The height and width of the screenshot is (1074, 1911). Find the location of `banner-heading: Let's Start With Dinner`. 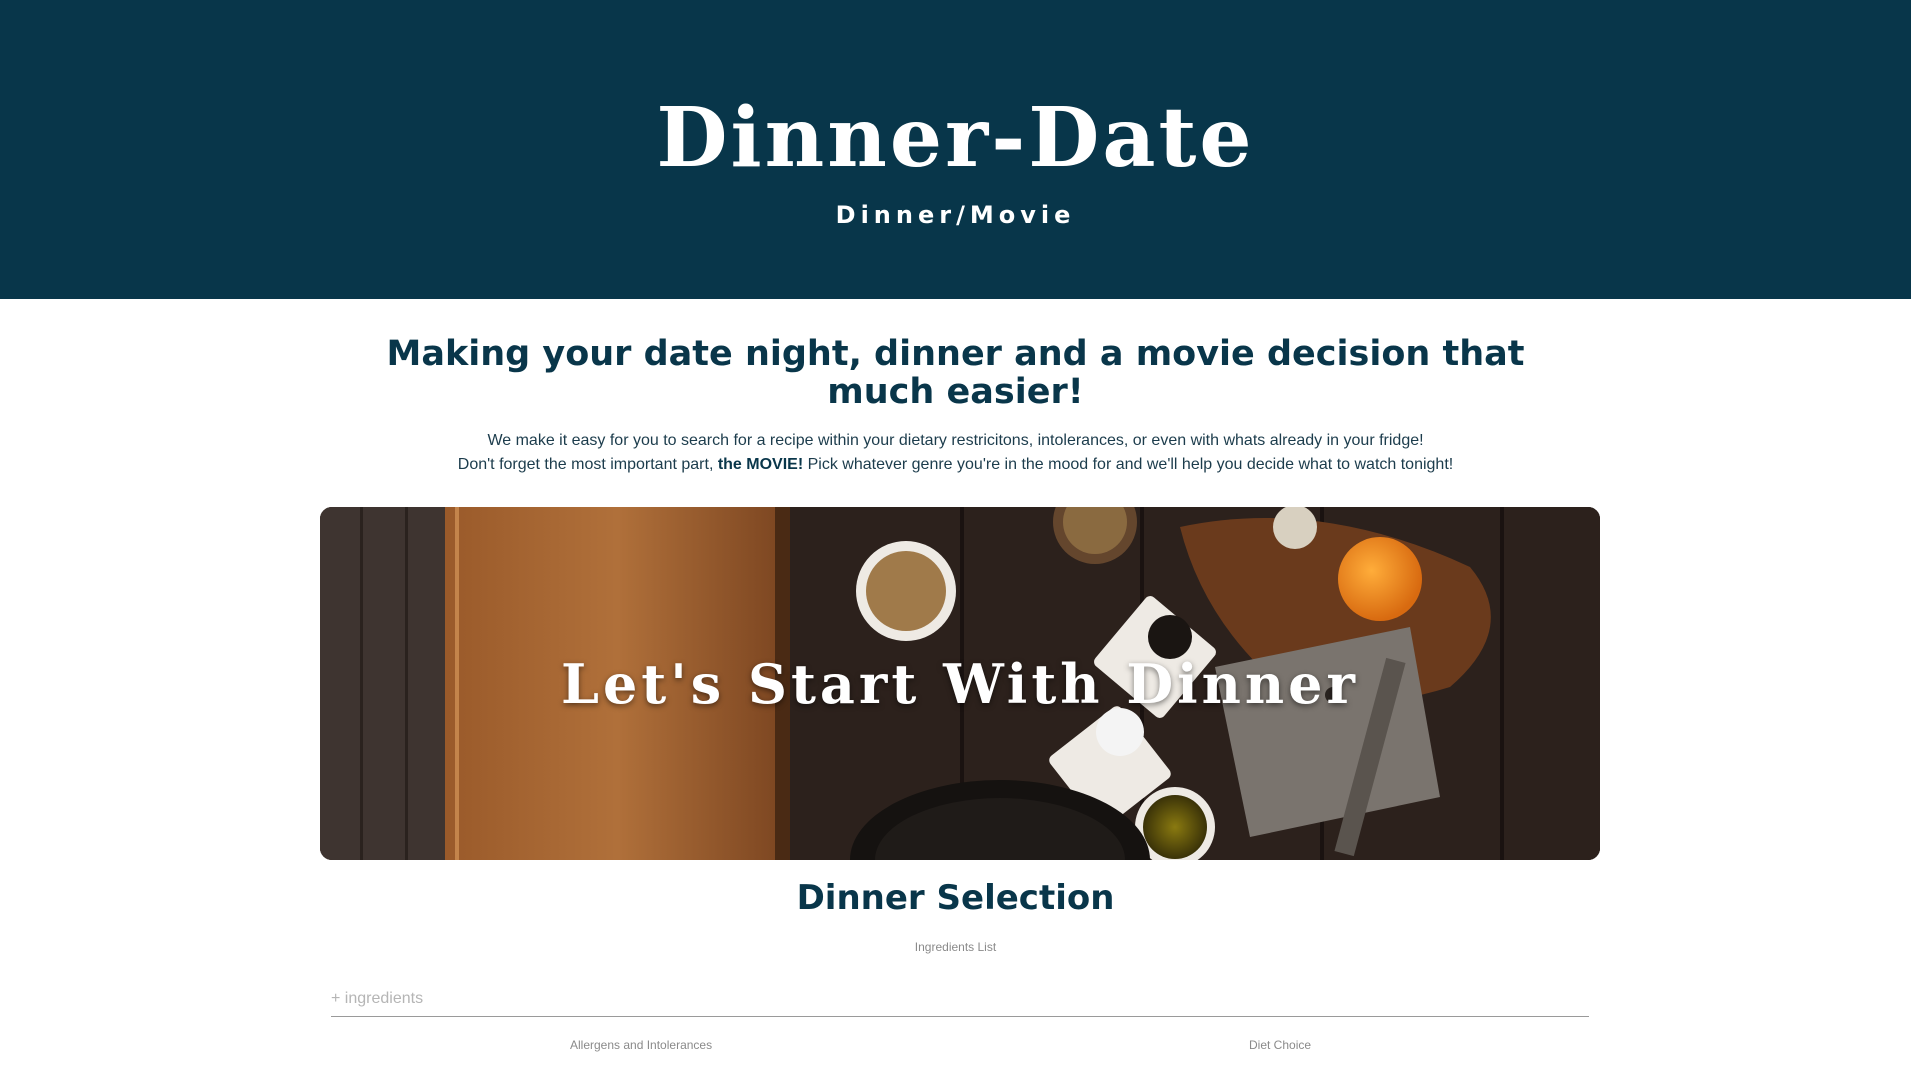

banner-heading: Let's Start With Dinner is located at coordinates (959, 683).